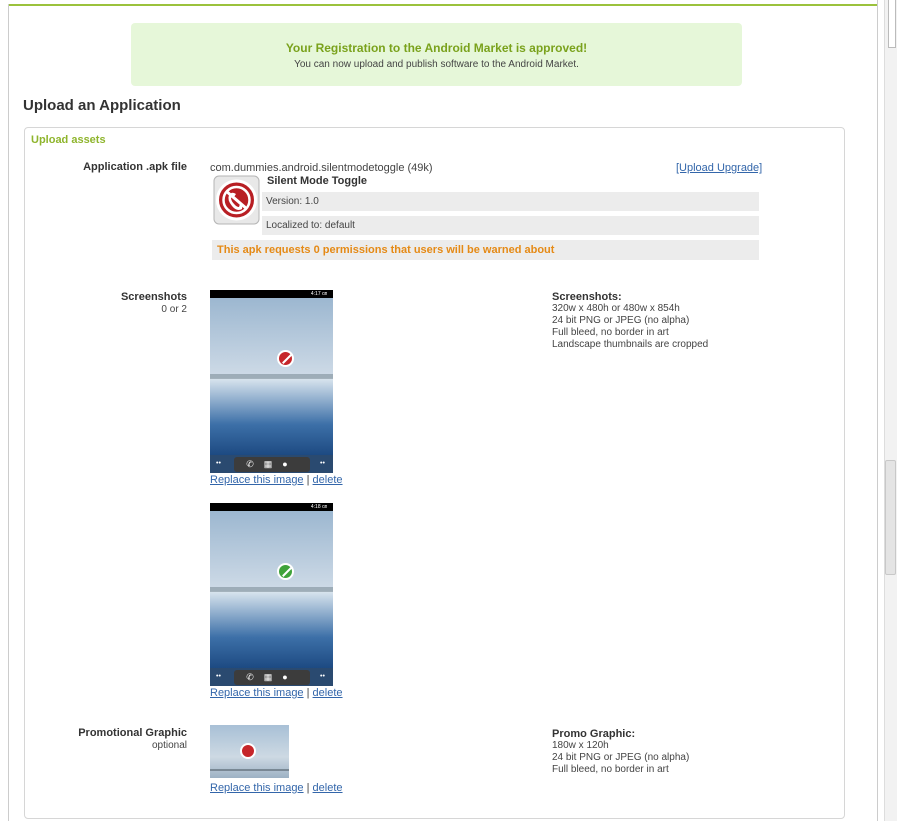 The image size is (897, 821). Describe the element at coordinates (616, 308) in the screenshot. I see `spec-line: 320w x 480h or 480w x 854h` at that location.